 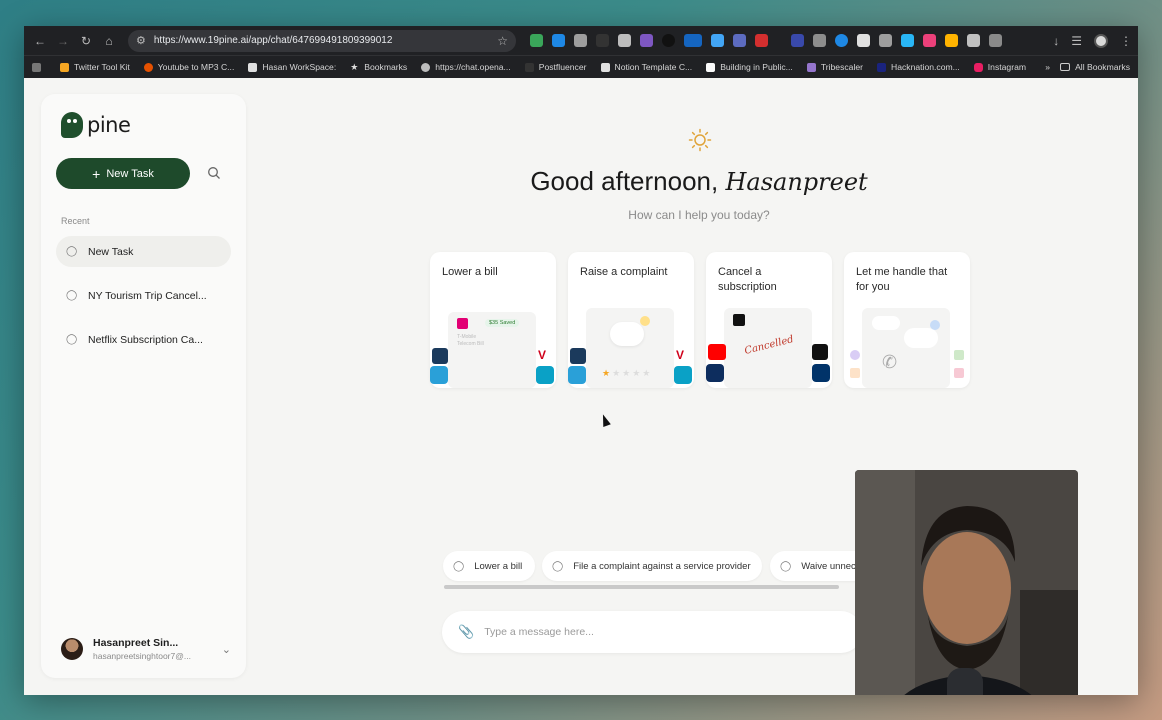 I want to click on more-bookmarks-button: », so click(x=1047, y=67).